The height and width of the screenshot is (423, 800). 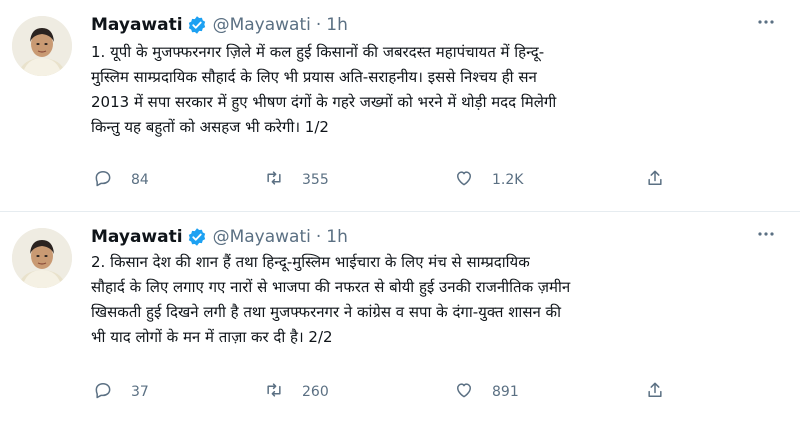 I want to click on like-count: 891, so click(x=505, y=392).